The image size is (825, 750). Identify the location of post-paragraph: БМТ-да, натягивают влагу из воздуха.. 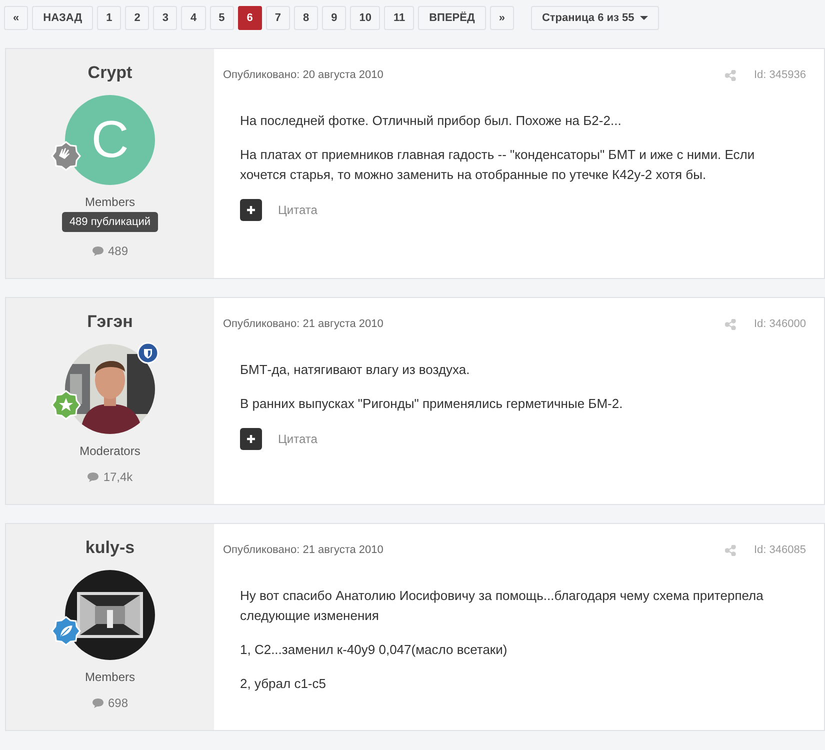
(355, 370).